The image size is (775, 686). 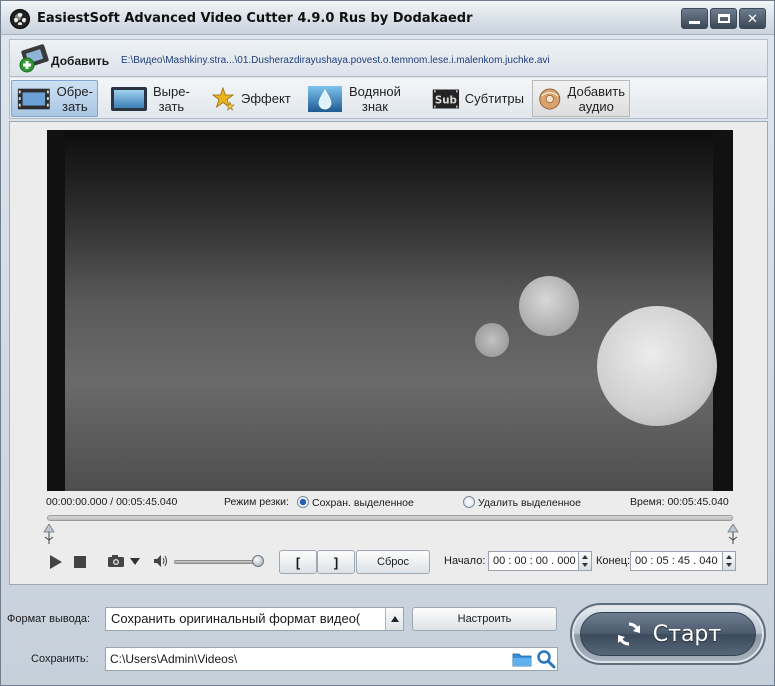 I want to click on monitor-icon, so click(x=129, y=98).